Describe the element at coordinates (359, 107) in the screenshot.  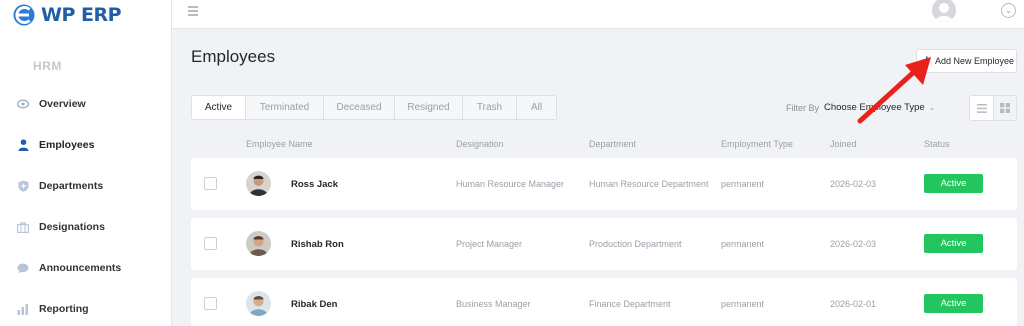
I see `tab-deceased: Deceased` at that location.